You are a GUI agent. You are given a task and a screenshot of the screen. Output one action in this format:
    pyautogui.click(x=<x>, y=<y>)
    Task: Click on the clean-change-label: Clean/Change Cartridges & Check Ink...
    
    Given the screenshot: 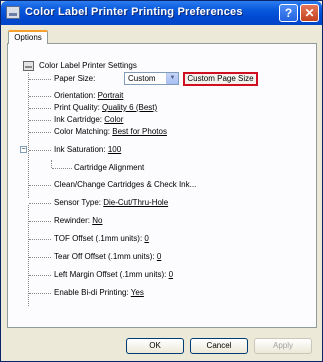 What is the action you would take?
    pyautogui.click(x=125, y=184)
    